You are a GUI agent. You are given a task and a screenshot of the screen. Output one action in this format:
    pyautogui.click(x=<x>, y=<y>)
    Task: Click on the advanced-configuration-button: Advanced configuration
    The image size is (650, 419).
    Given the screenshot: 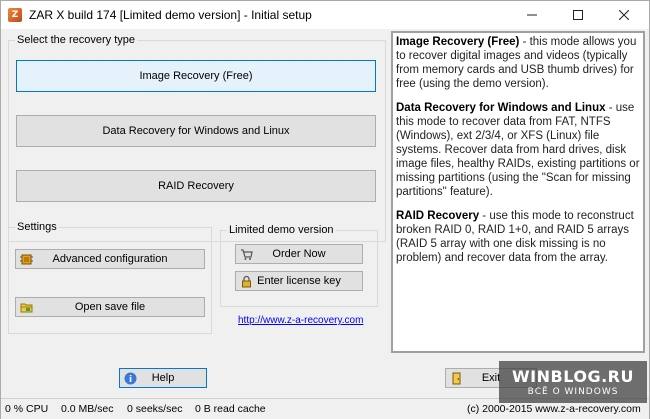 What is the action you would take?
    pyautogui.click(x=110, y=259)
    